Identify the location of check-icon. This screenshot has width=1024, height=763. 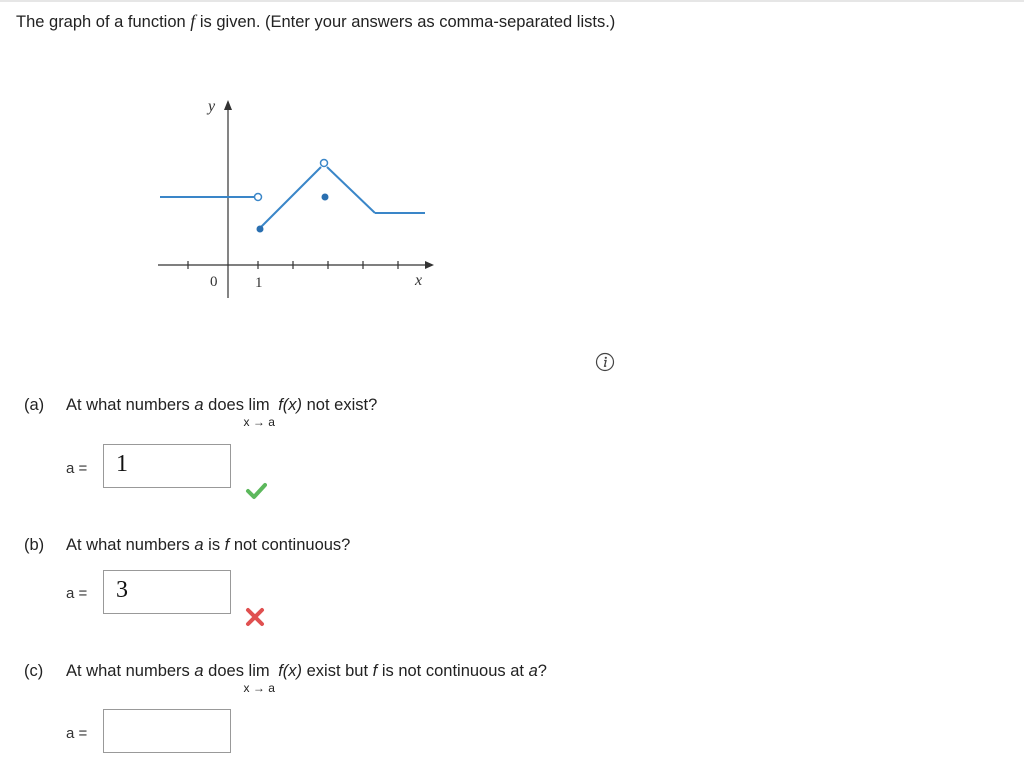
(256, 491).